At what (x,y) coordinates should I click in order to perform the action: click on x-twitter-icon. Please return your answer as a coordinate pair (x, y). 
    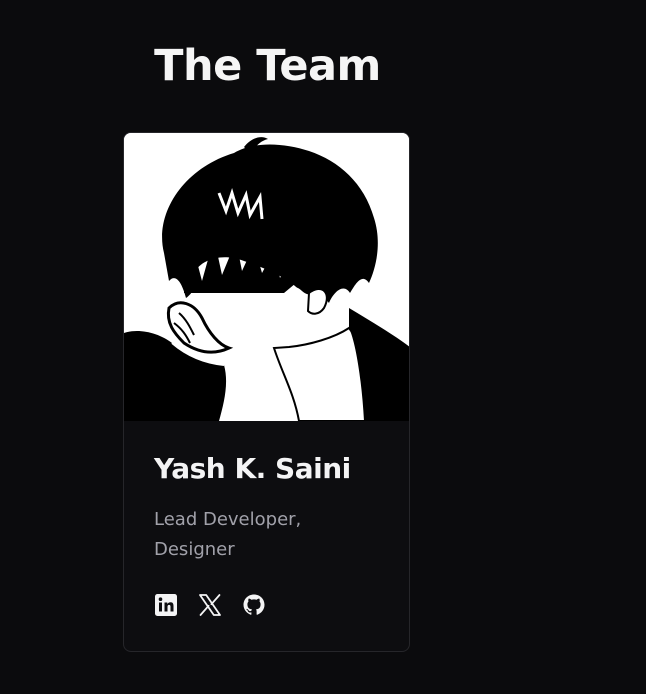
    Looking at the image, I should click on (210, 605).